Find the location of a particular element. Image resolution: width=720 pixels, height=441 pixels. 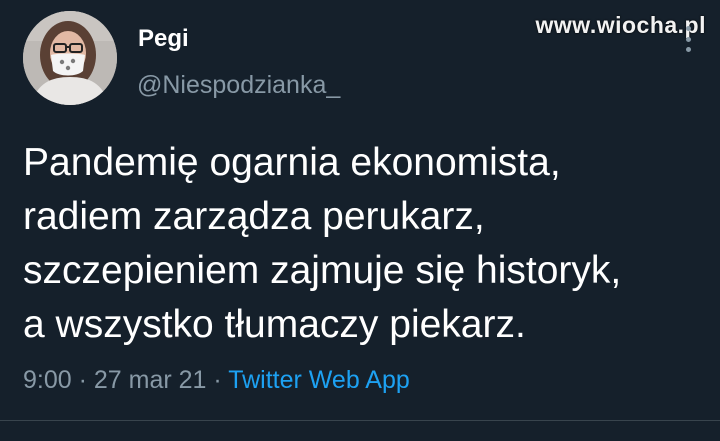

more-vertical-icon is located at coordinates (689, 39).